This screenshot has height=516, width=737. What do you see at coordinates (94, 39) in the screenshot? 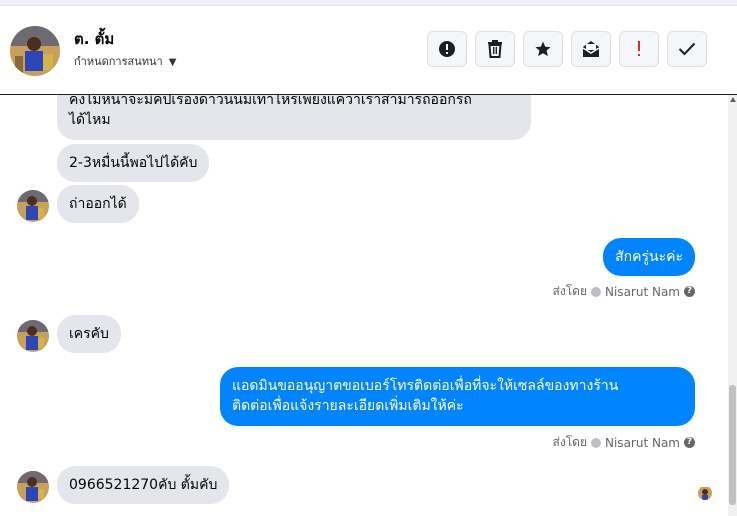
I see `contact-name: ต. ตั้ม` at bounding box center [94, 39].